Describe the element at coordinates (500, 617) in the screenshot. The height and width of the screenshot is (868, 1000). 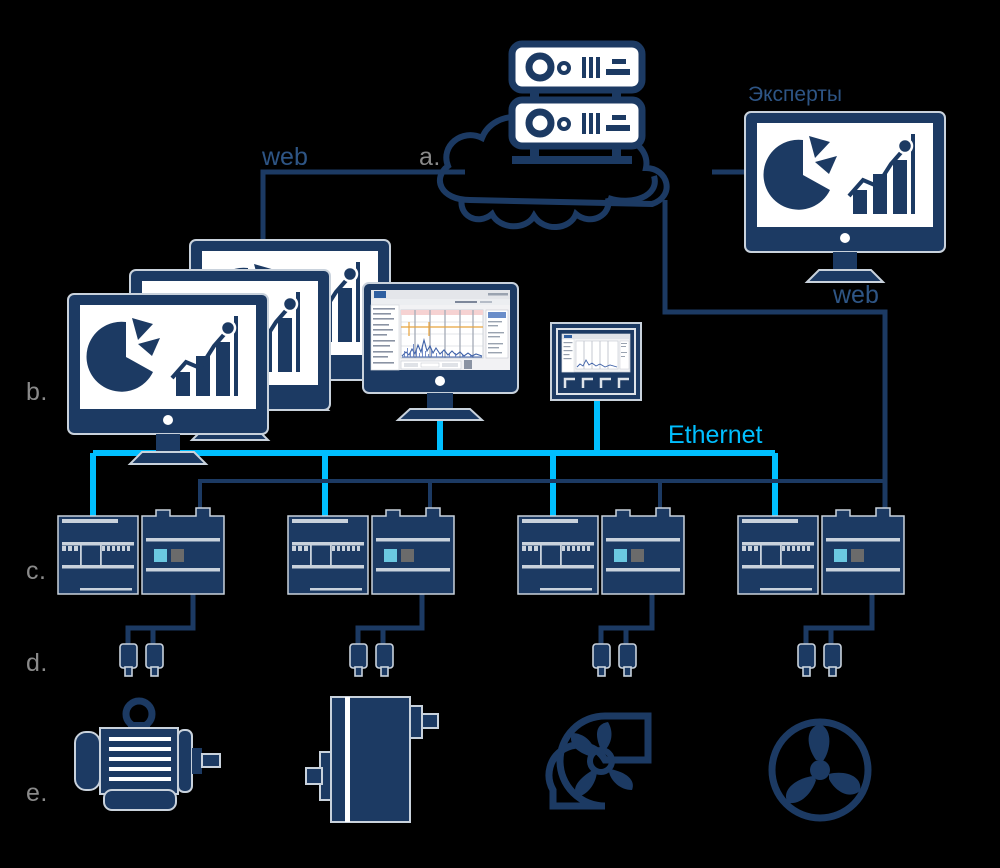
I see `plc-sensor-links` at that location.